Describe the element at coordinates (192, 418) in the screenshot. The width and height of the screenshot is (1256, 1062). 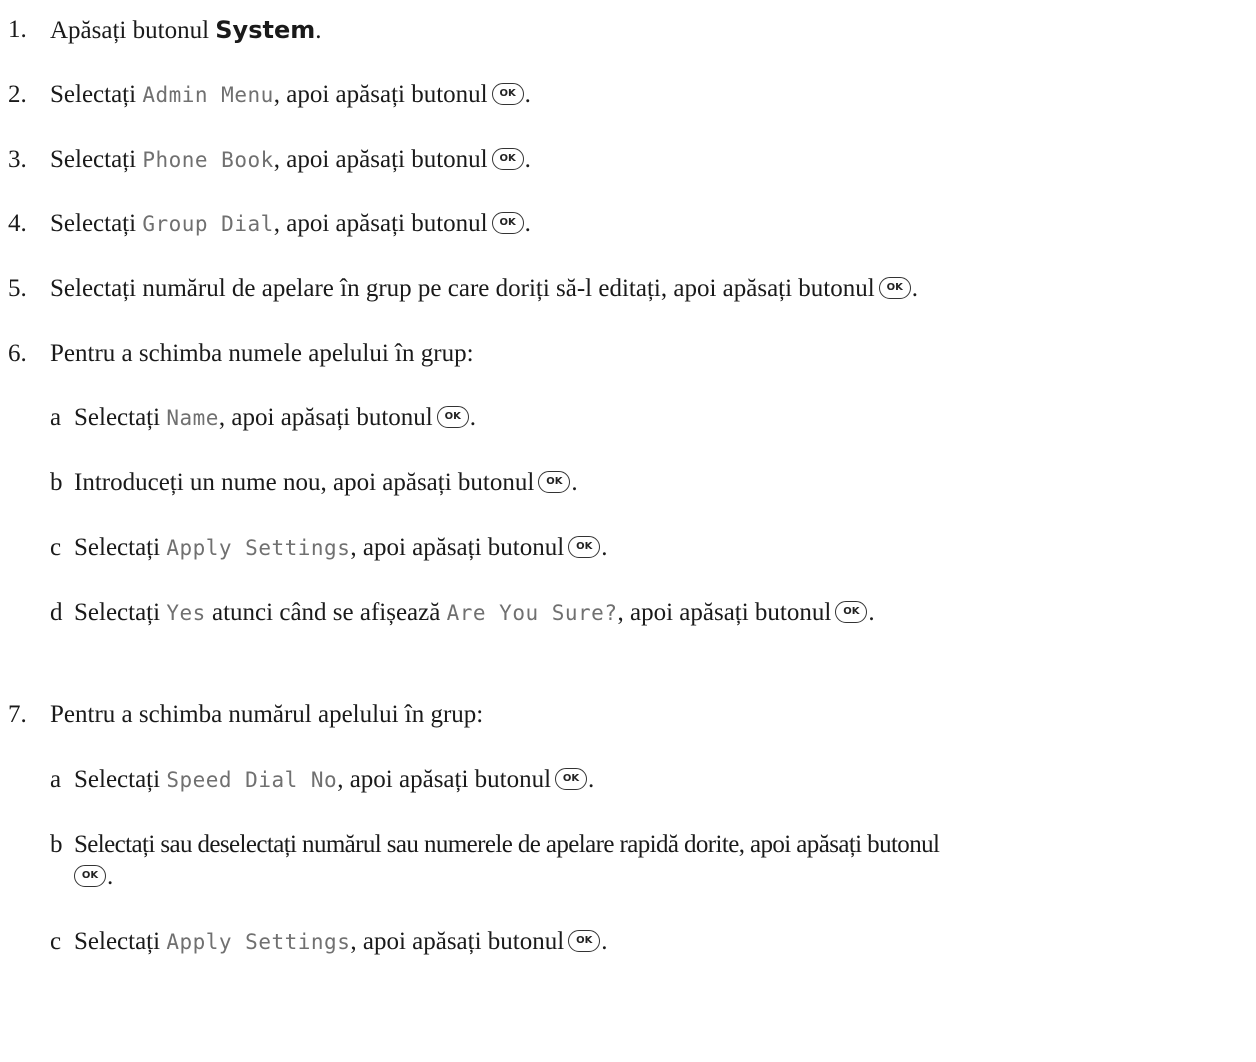
I see `lcd-menu-label: Name` at that location.